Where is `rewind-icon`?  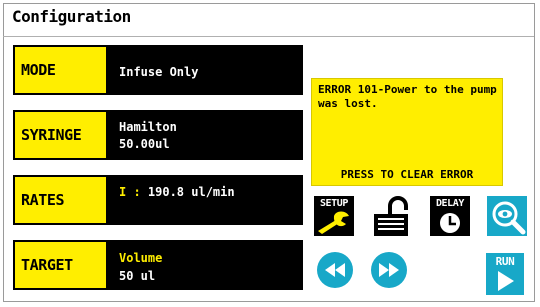 rewind-icon is located at coordinates (335, 270).